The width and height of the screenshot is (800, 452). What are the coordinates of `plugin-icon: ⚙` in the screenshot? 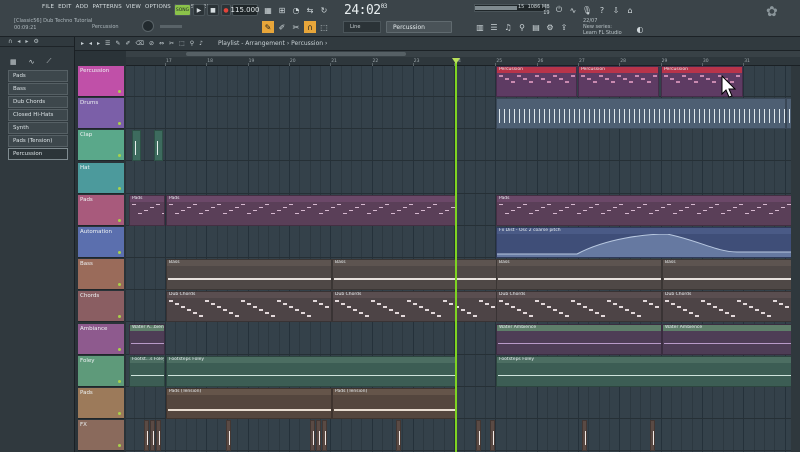 It's located at (550, 27).